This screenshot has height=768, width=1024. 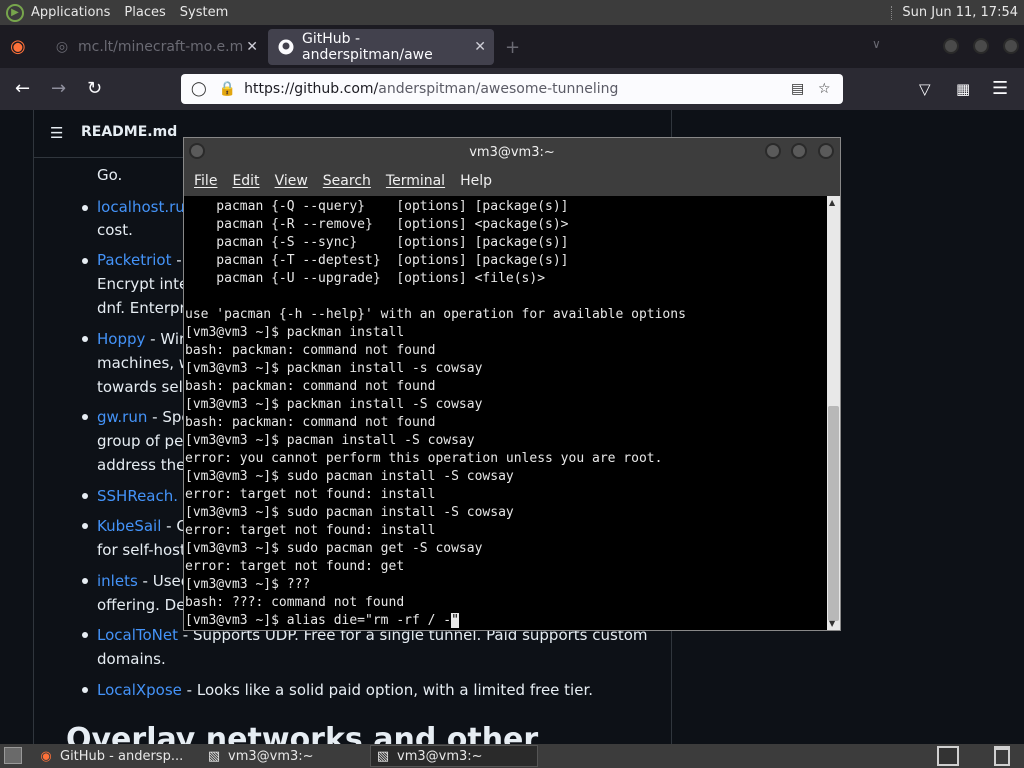 I want to click on applications-logo-icon: ▶, so click(x=15, y=12).